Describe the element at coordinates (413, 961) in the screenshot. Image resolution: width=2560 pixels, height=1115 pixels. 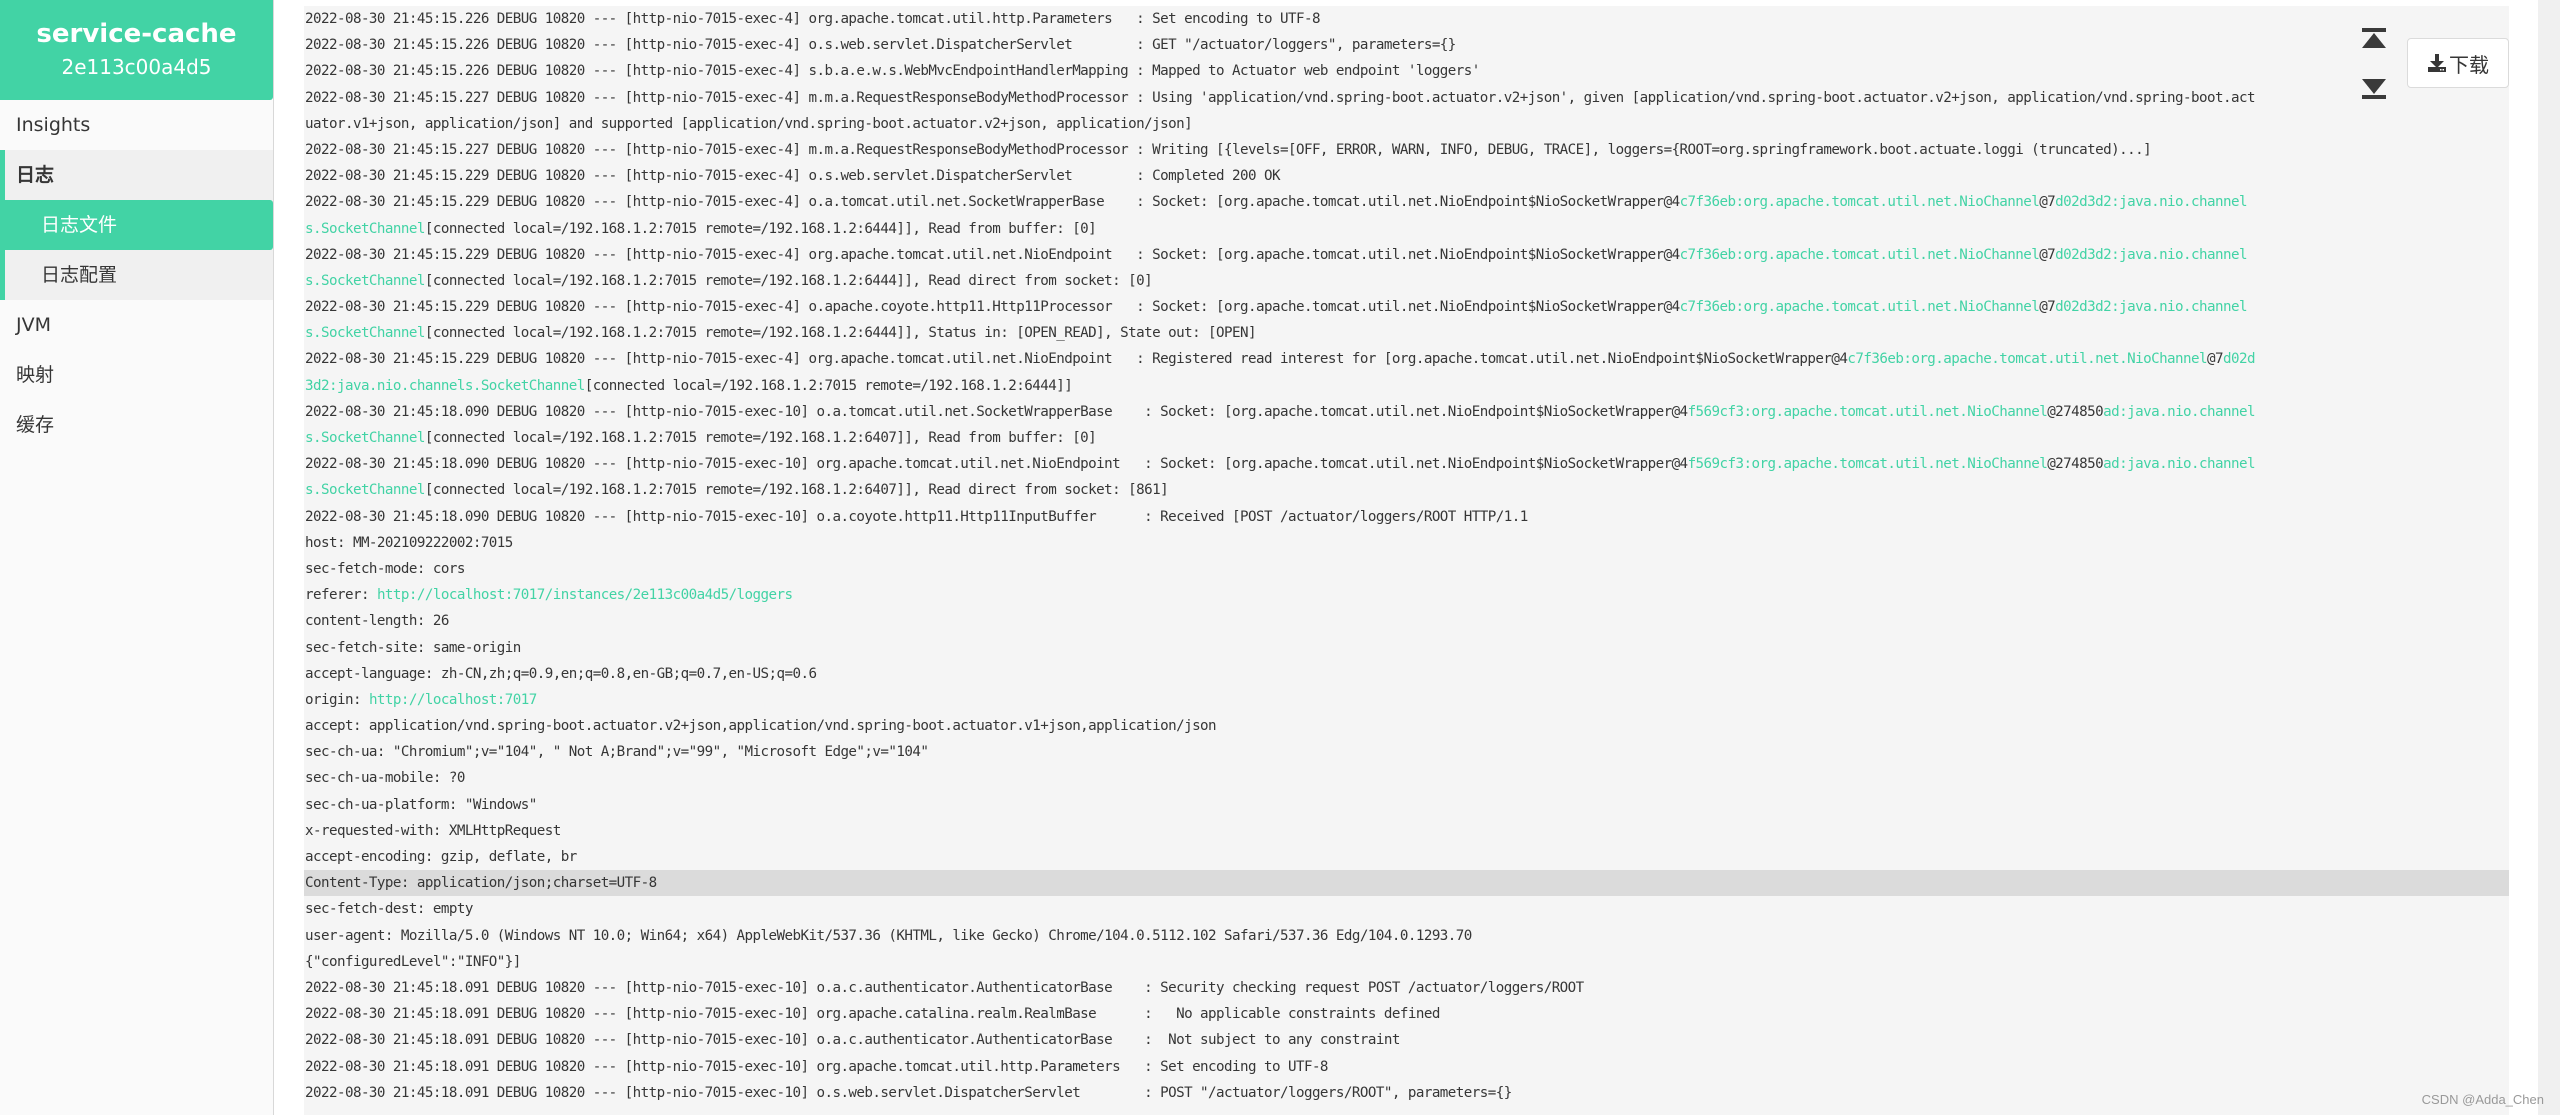
I see `log-text-segment: {"configuredLevel":"INFO"}]` at that location.